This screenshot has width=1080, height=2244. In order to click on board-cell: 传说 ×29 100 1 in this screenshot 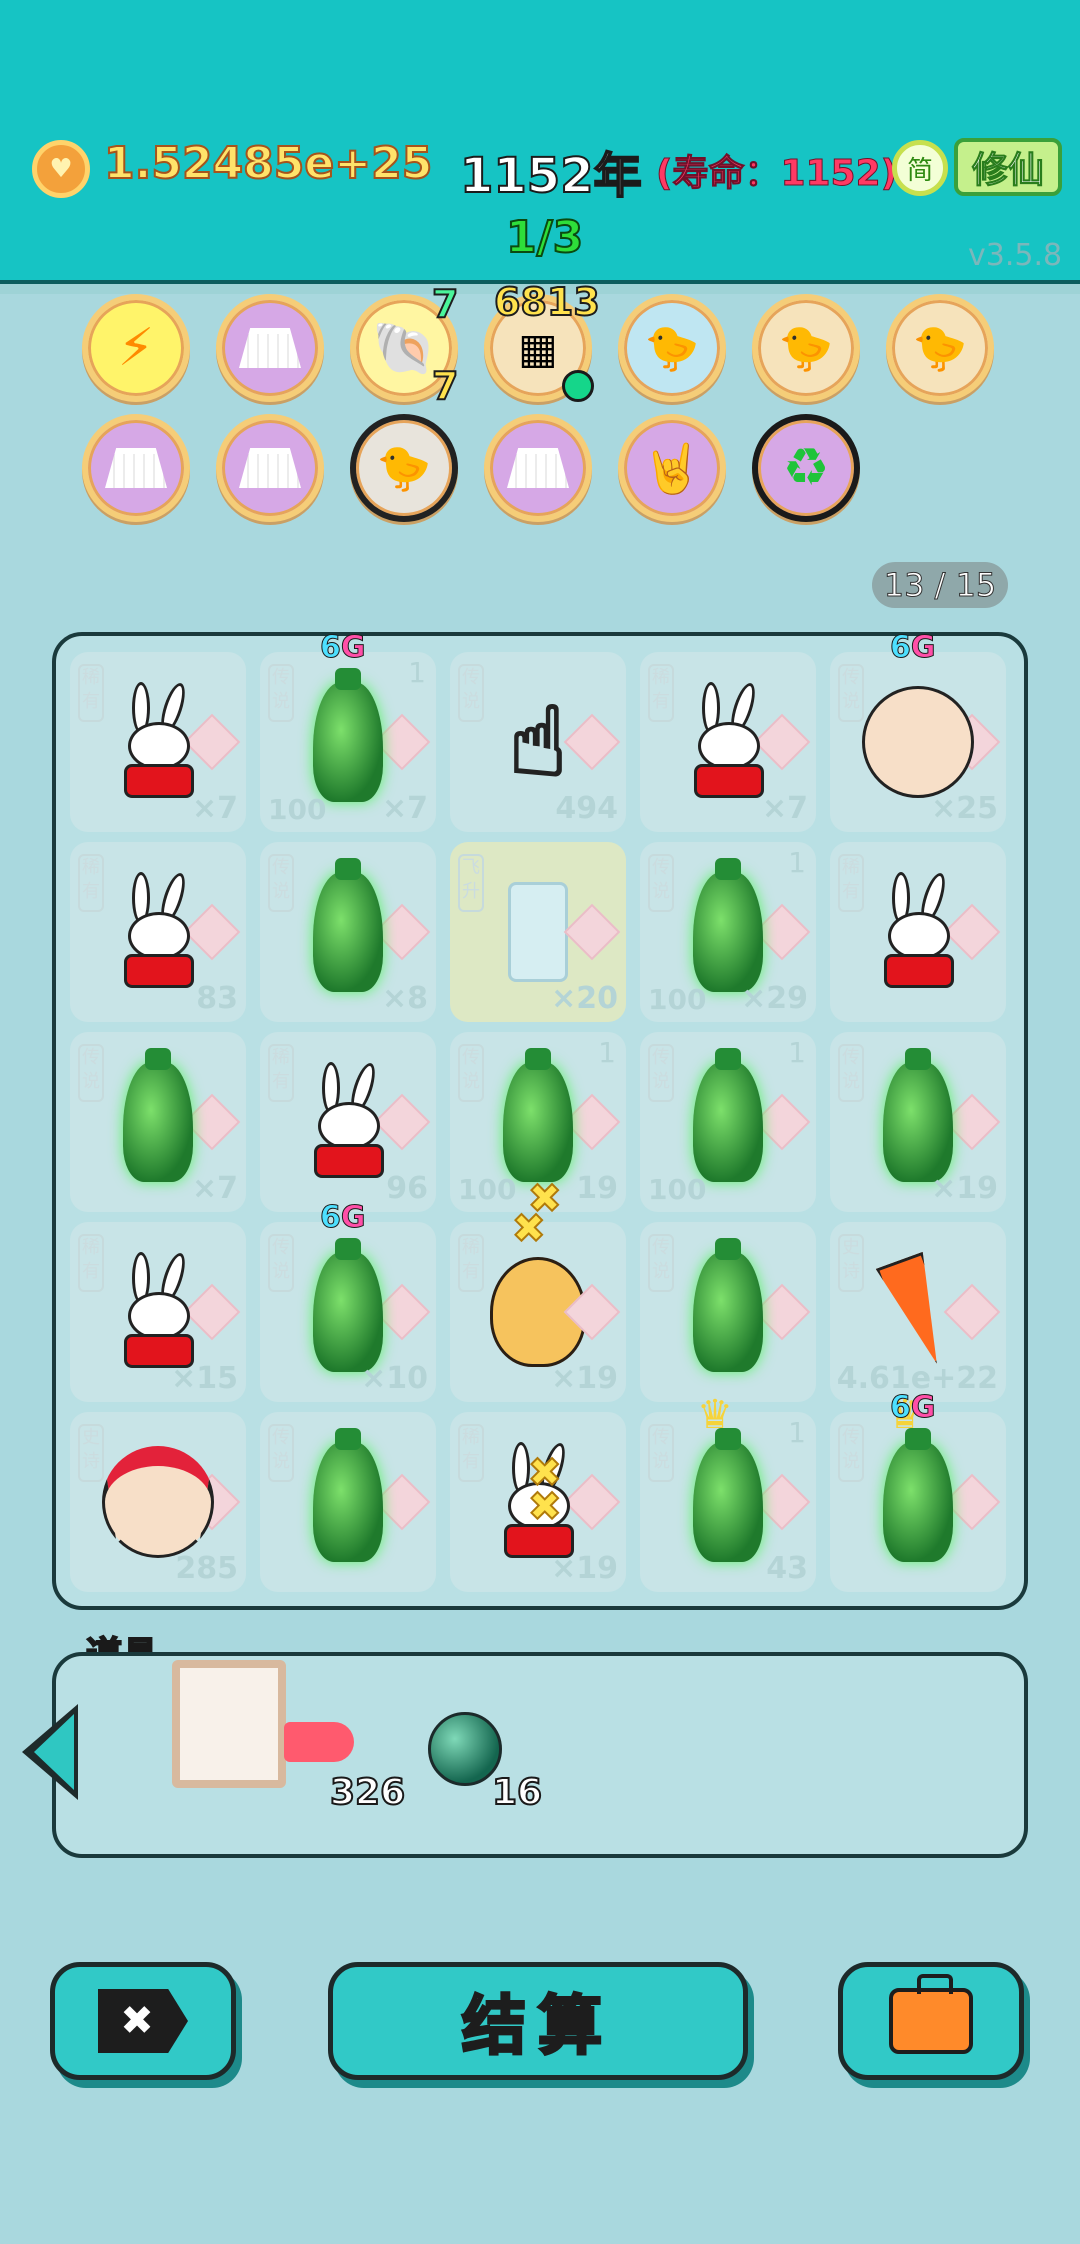, I will do `click(728, 932)`.